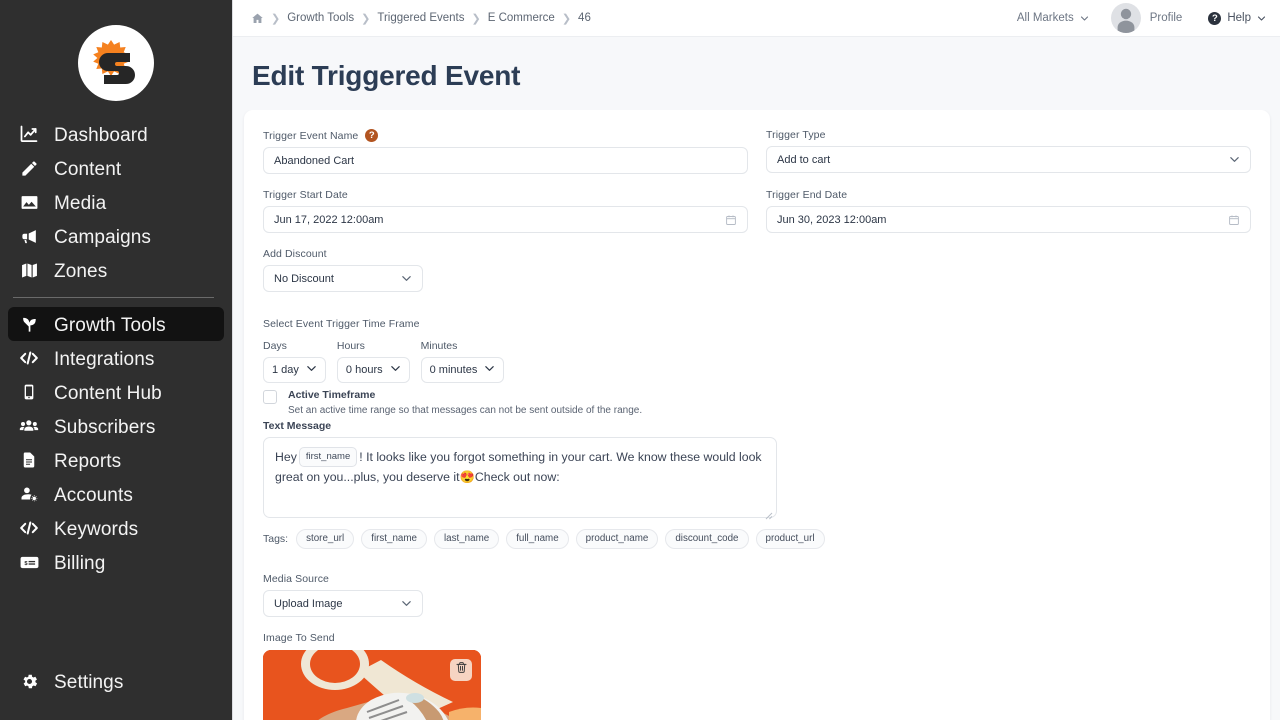 The width and height of the screenshot is (1280, 720). I want to click on sidebar-item-growth-tools: Growth Tools, so click(116, 324).